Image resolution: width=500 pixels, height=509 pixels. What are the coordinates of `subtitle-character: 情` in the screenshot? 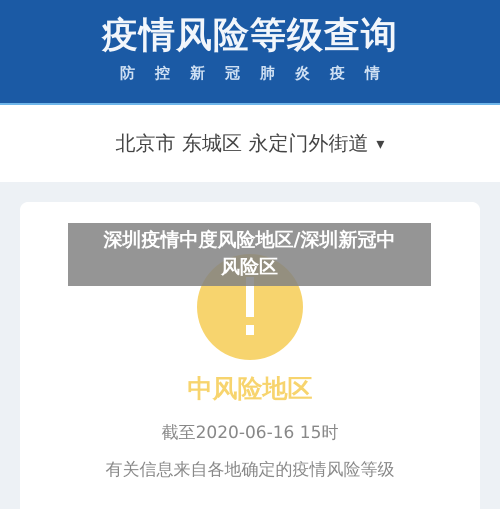 It's located at (372, 73).